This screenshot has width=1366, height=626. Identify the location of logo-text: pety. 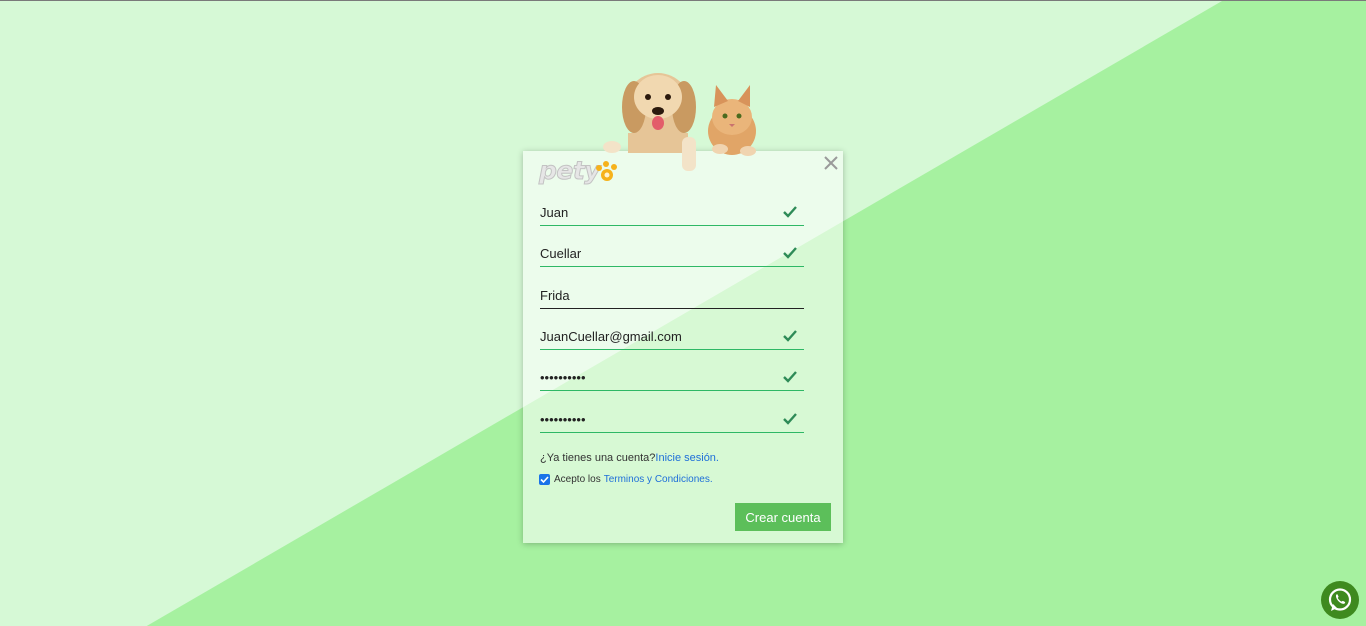
(569, 171).